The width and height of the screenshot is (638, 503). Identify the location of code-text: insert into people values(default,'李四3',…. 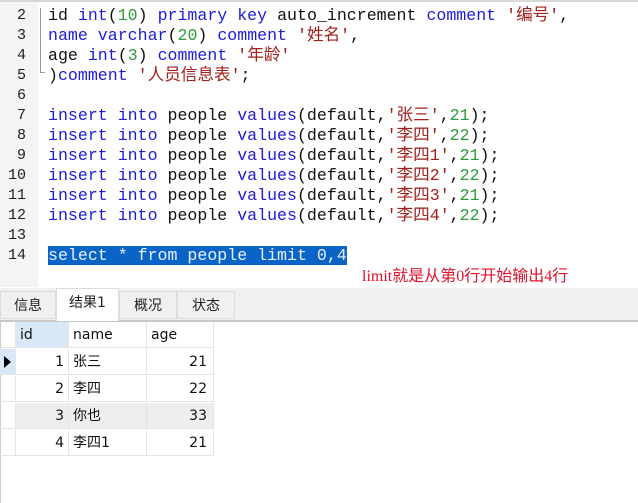
(273, 196).